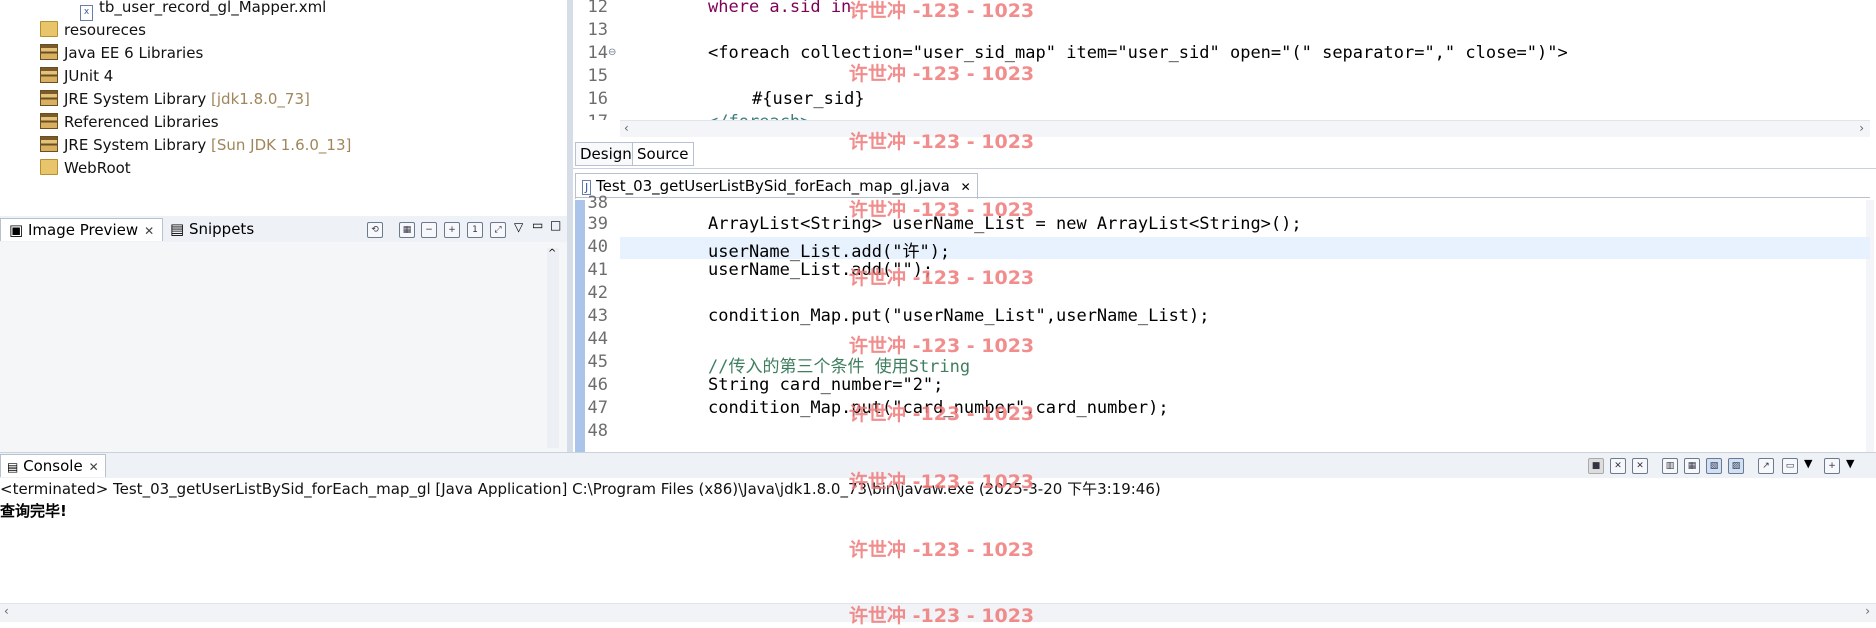  What do you see at coordinates (1736, 466) in the screenshot?
I see `show-on-stderr-icon: ▨` at bounding box center [1736, 466].